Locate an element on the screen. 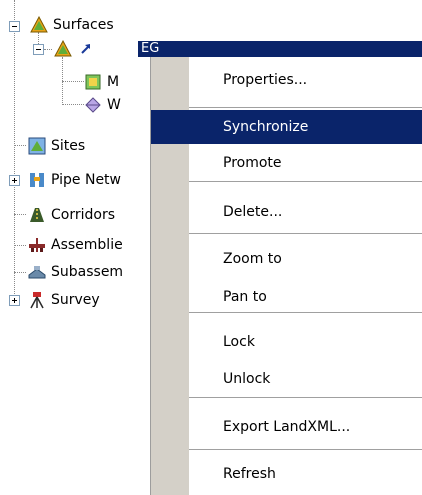  collapse-eg-toggle is located at coordinates (38, 49).